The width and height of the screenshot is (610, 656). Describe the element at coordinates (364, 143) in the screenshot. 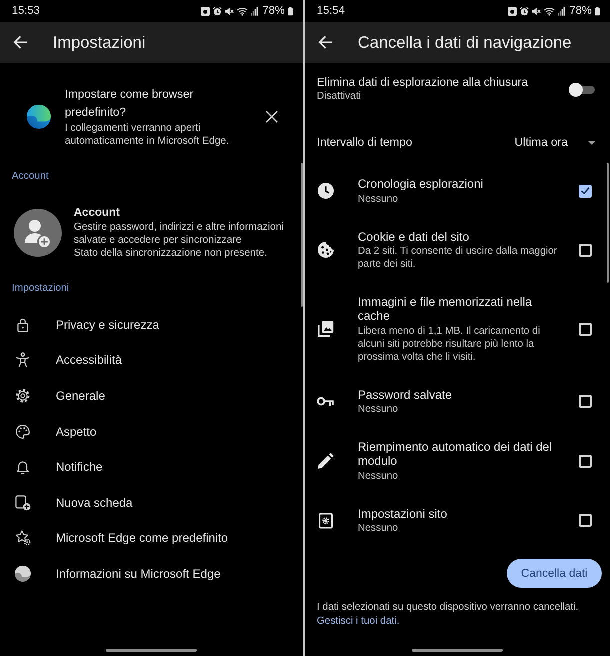

I see `time-range-label: Intervallo di tempo` at that location.